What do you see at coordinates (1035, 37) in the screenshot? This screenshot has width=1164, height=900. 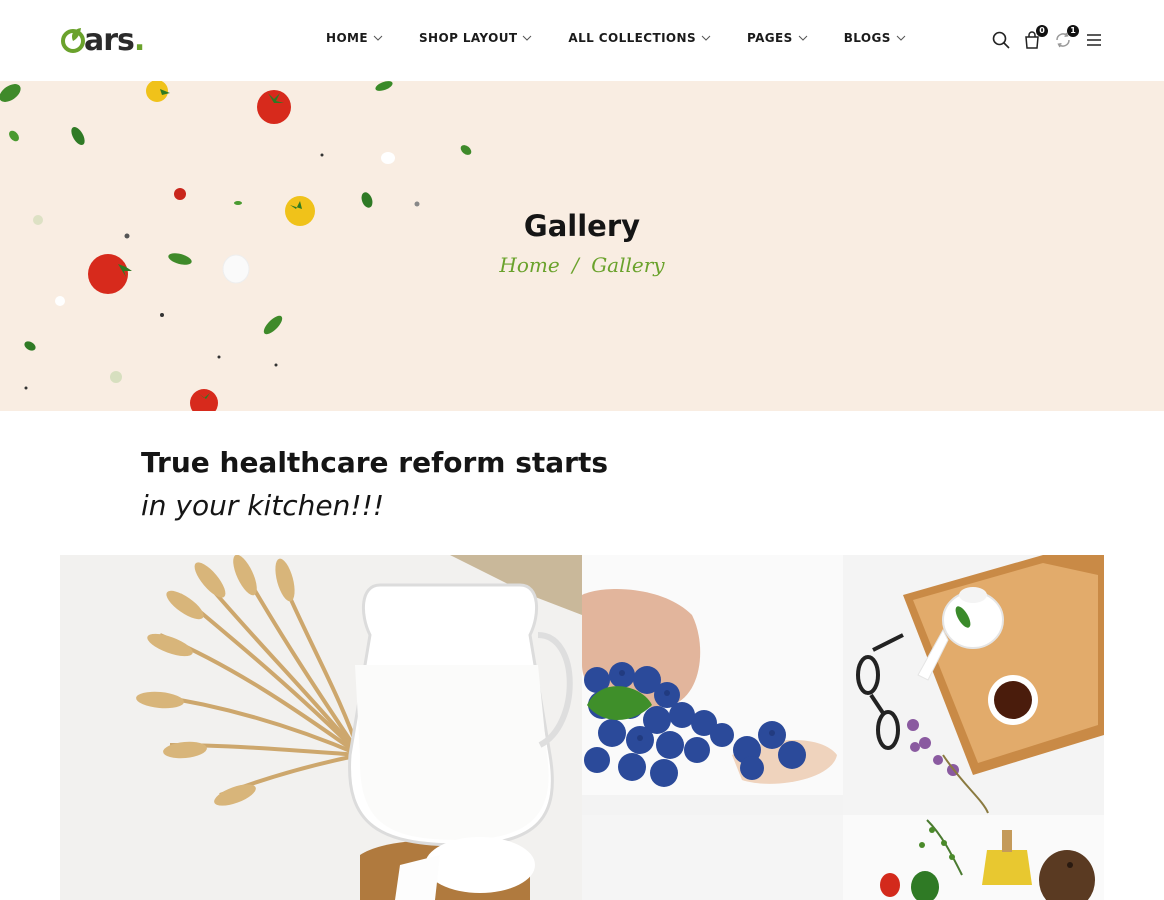 I see `cart-button: 0` at bounding box center [1035, 37].